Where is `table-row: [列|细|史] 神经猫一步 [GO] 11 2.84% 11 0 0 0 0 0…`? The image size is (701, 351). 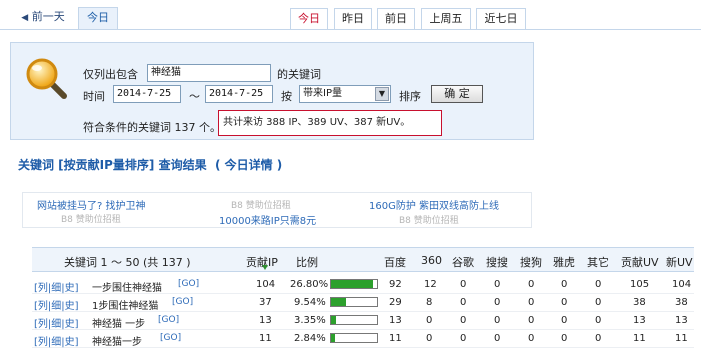
table-row: [列|细|史] 神经猫一步 [GO] 11 2.84% 11 0 0 0 0 0… is located at coordinates (363, 339).